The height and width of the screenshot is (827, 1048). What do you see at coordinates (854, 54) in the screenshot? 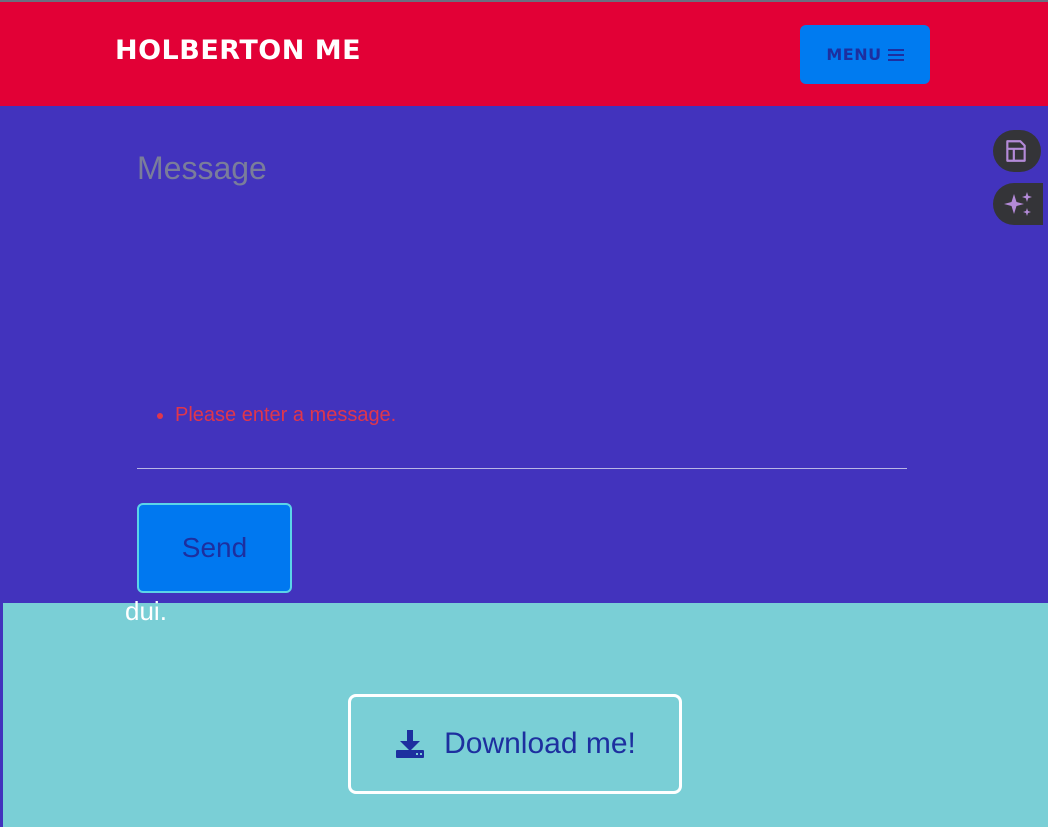
I see `menu-label: MENU` at bounding box center [854, 54].